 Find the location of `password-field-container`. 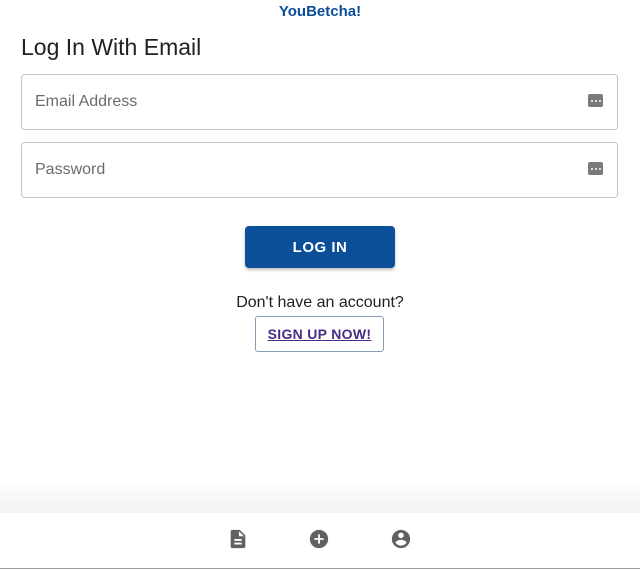

password-field-container is located at coordinates (319, 170).